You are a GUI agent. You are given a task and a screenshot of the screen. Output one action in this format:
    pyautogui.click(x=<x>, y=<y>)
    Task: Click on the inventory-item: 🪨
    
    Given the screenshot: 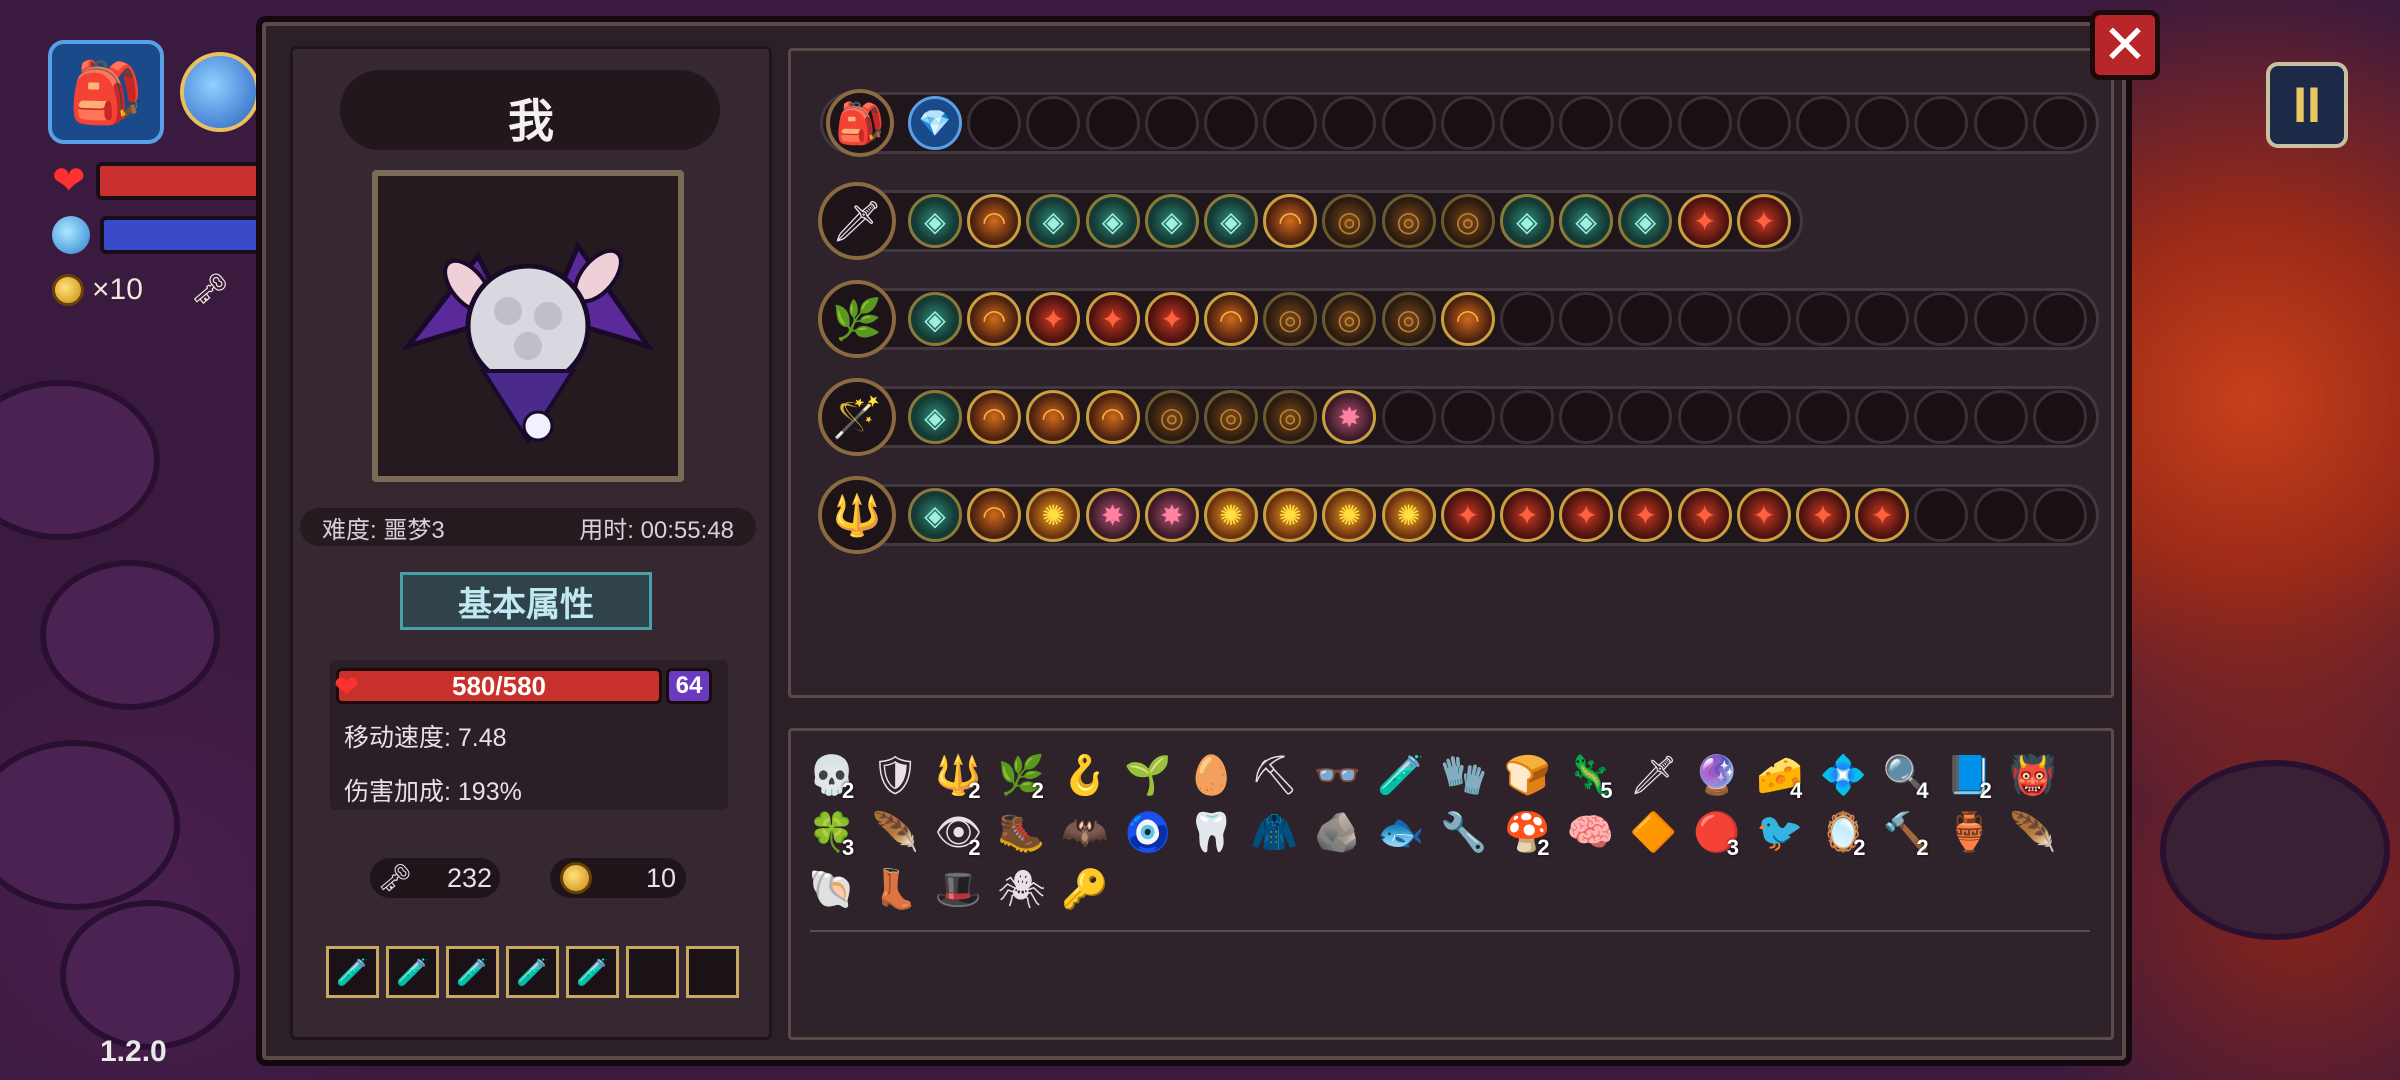 What is the action you would take?
    pyautogui.click(x=1338, y=833)
    